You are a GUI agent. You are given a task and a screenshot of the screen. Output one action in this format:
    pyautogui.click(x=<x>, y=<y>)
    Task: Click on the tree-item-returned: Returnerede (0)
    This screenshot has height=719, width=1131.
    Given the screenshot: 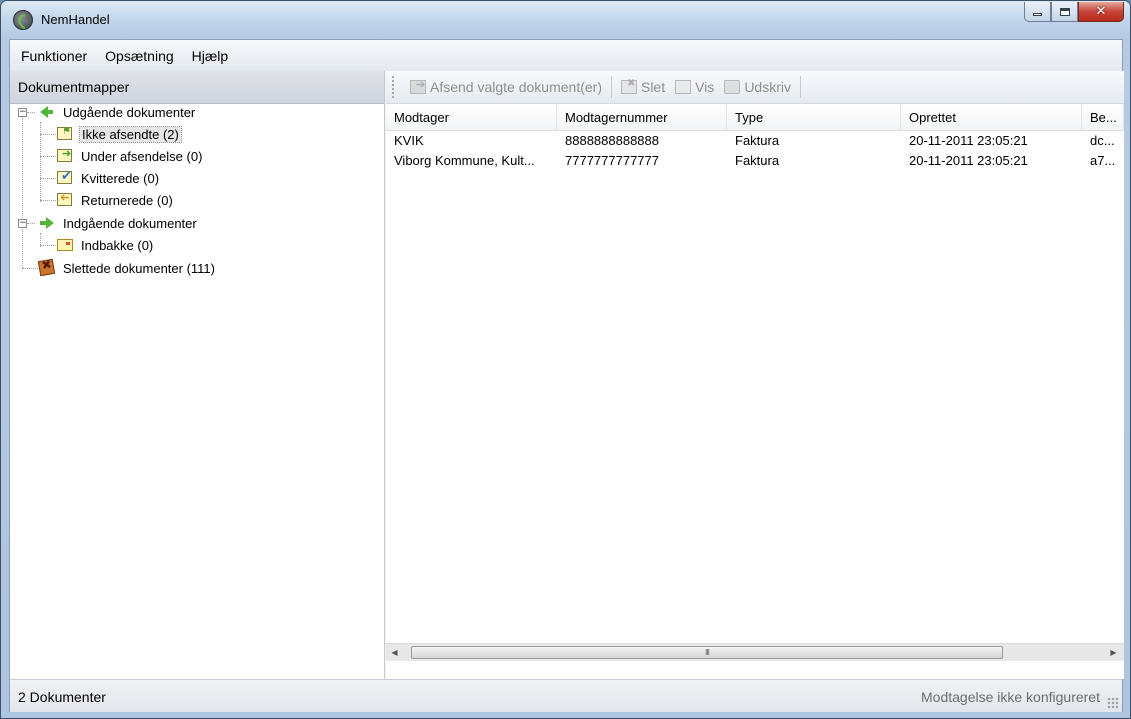 What is the action you would take?
    pyautogui.click(x=115, y=200)
    